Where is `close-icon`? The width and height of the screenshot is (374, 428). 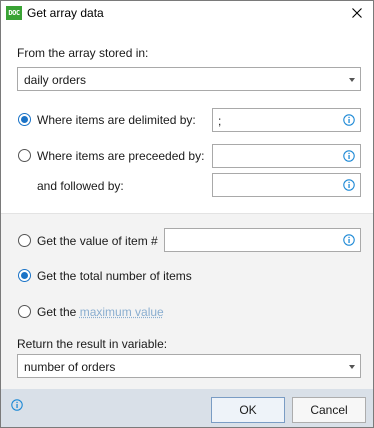 close-icon is located at coordinates (357, 13).